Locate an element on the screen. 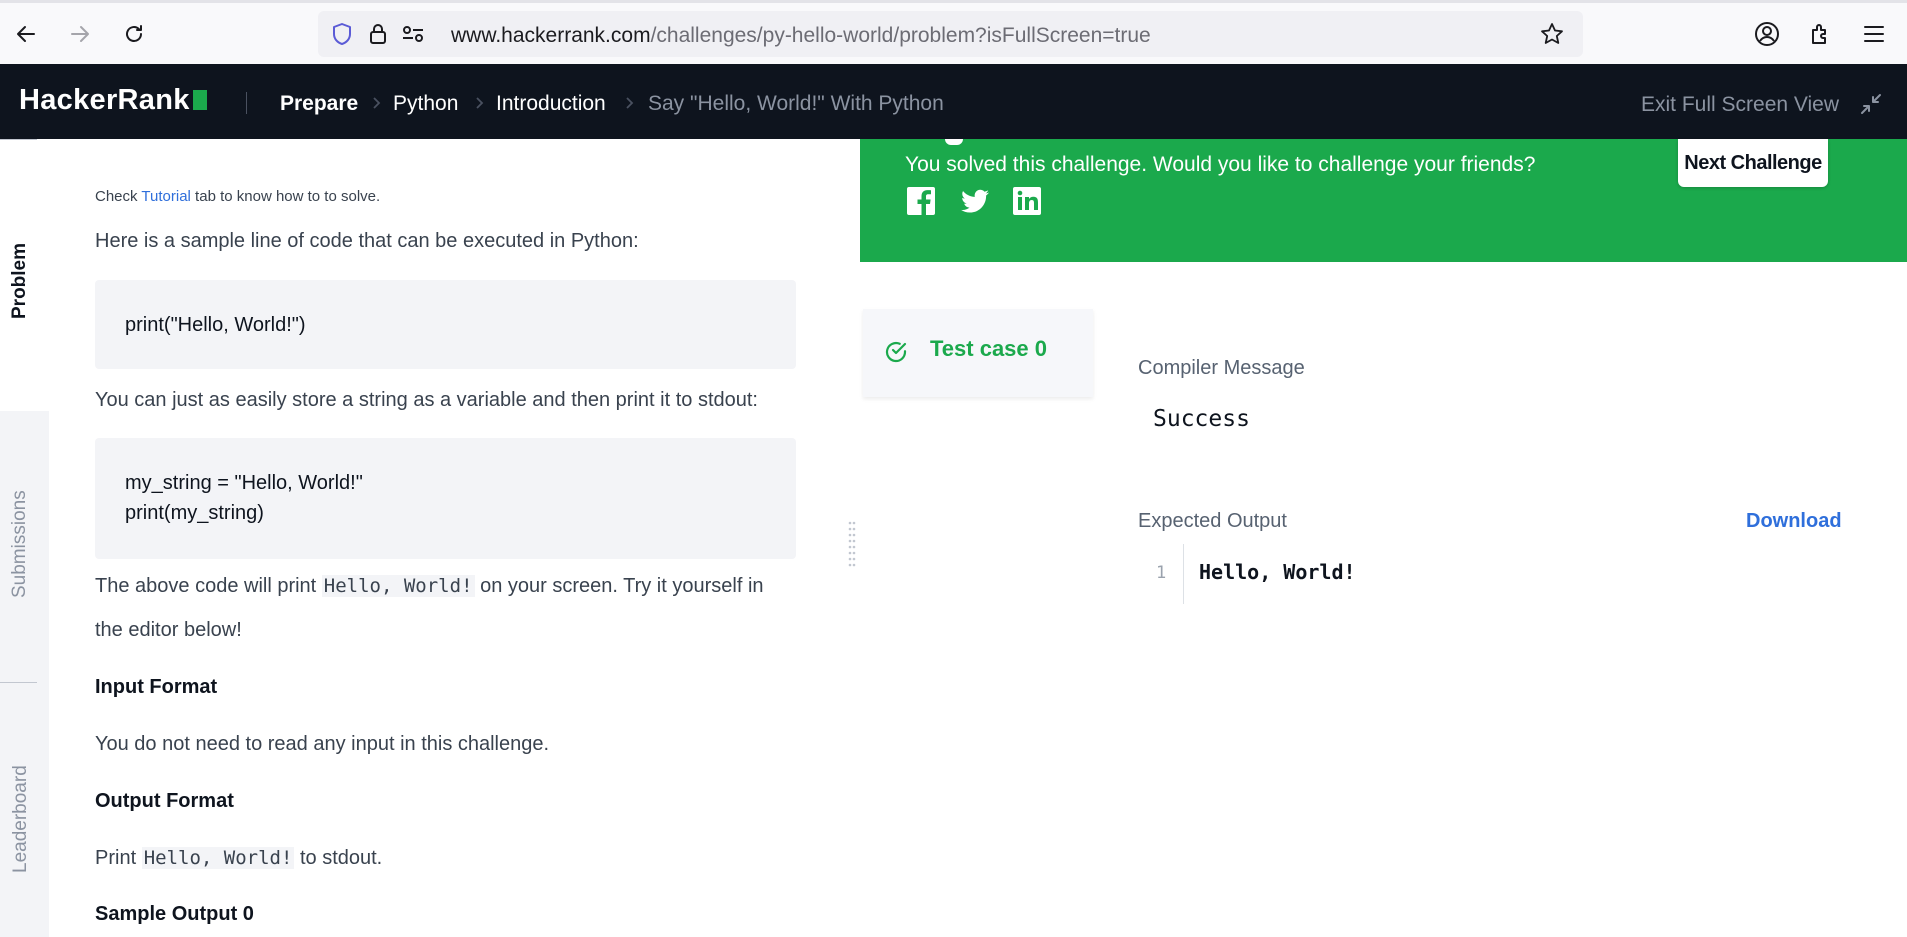  extensions-icon is located at coordinates (1821, 34).